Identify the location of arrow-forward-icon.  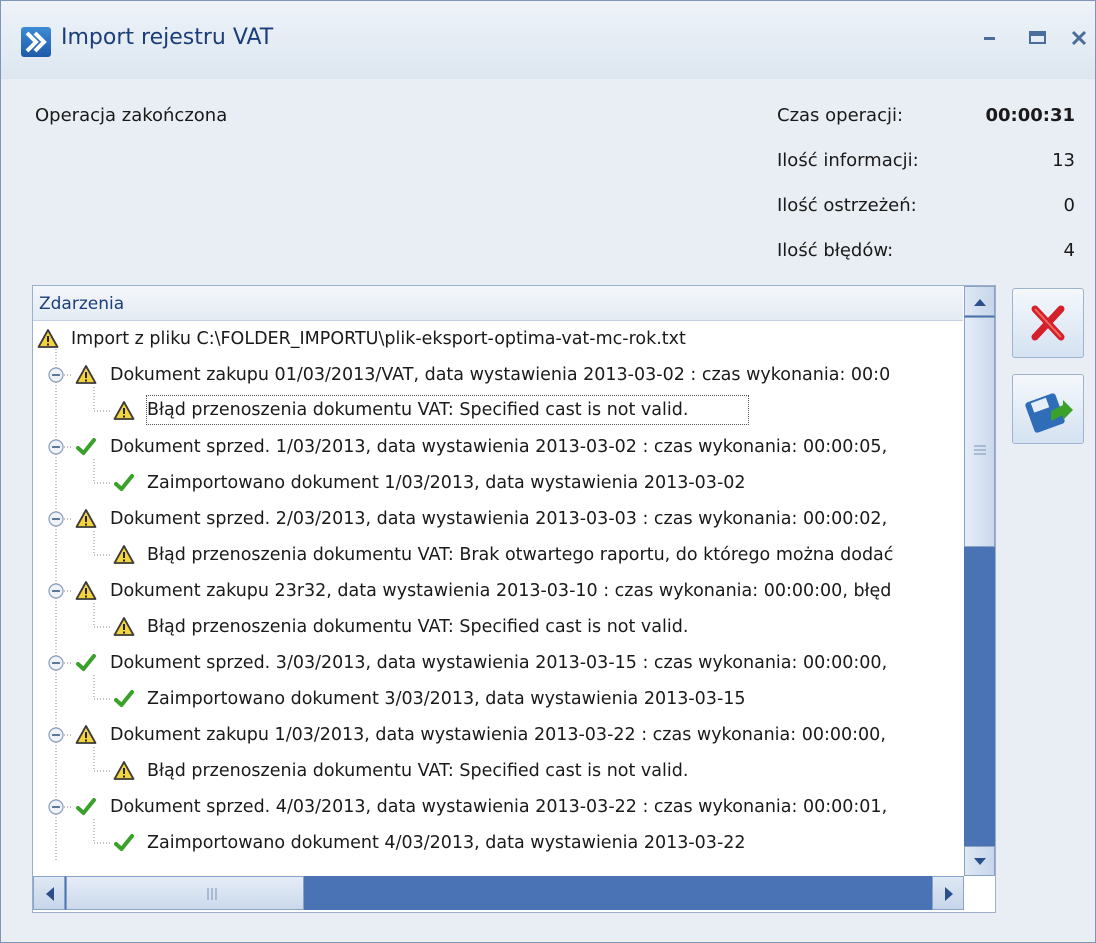
(36, 42).